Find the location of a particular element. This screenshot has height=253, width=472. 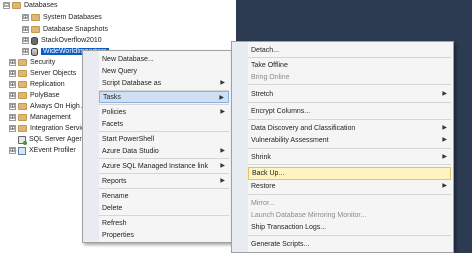

tree-node-label: XEvent Profiler is located at coordinates (52, 150).